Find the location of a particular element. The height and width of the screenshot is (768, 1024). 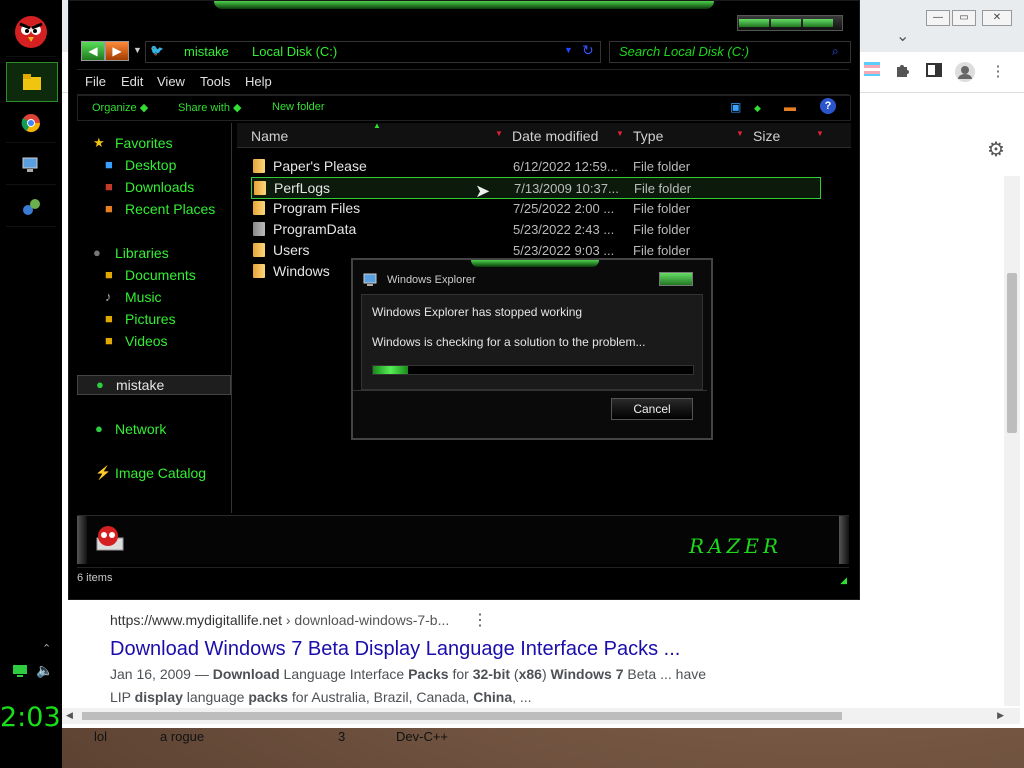

col-date-modified: Date modified is located at coordinates (555, 136).